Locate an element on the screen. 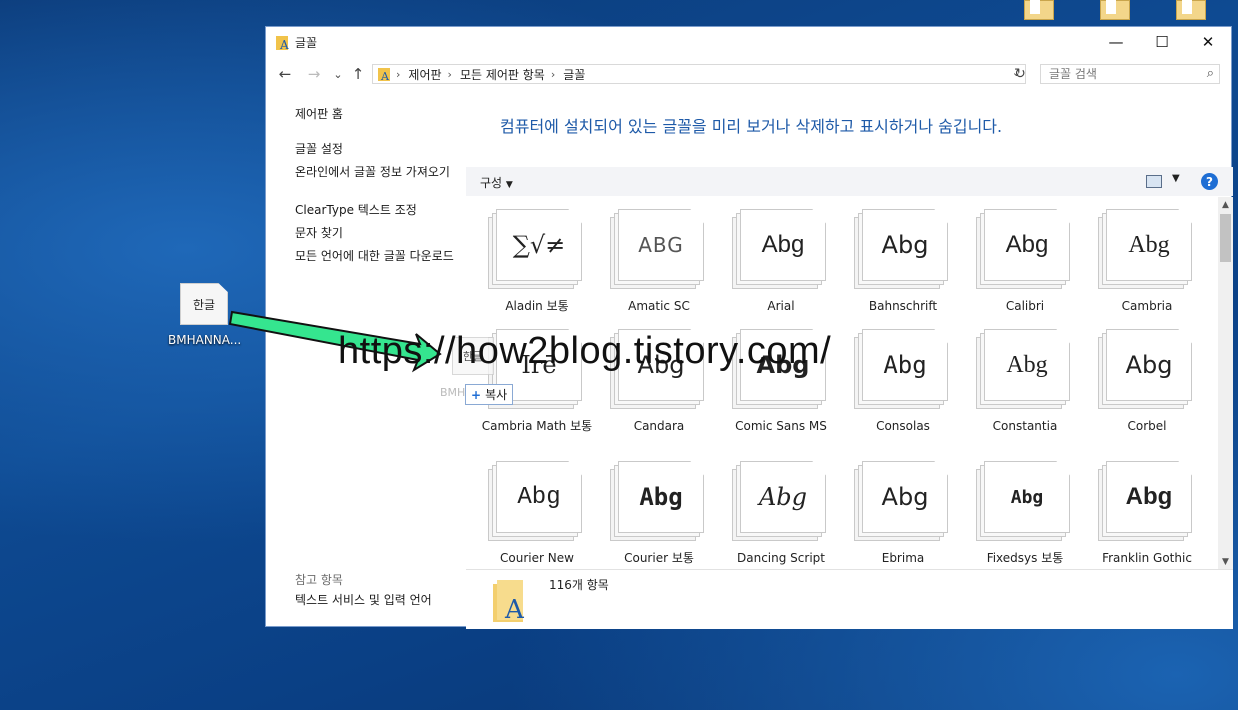  copy-tooltip: + 복사 is located at coordinates (489, 394).